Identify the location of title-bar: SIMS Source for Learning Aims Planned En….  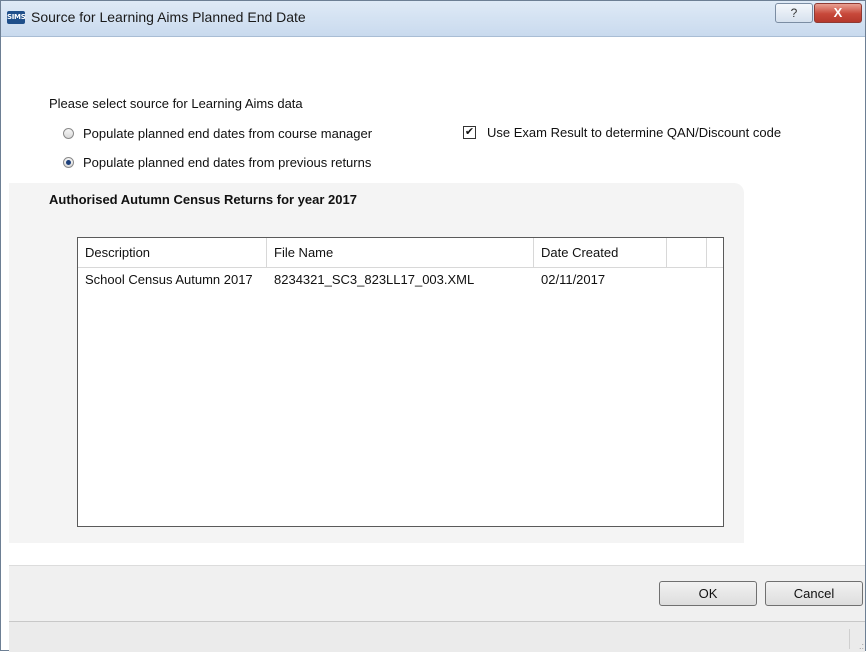
(433, 19).